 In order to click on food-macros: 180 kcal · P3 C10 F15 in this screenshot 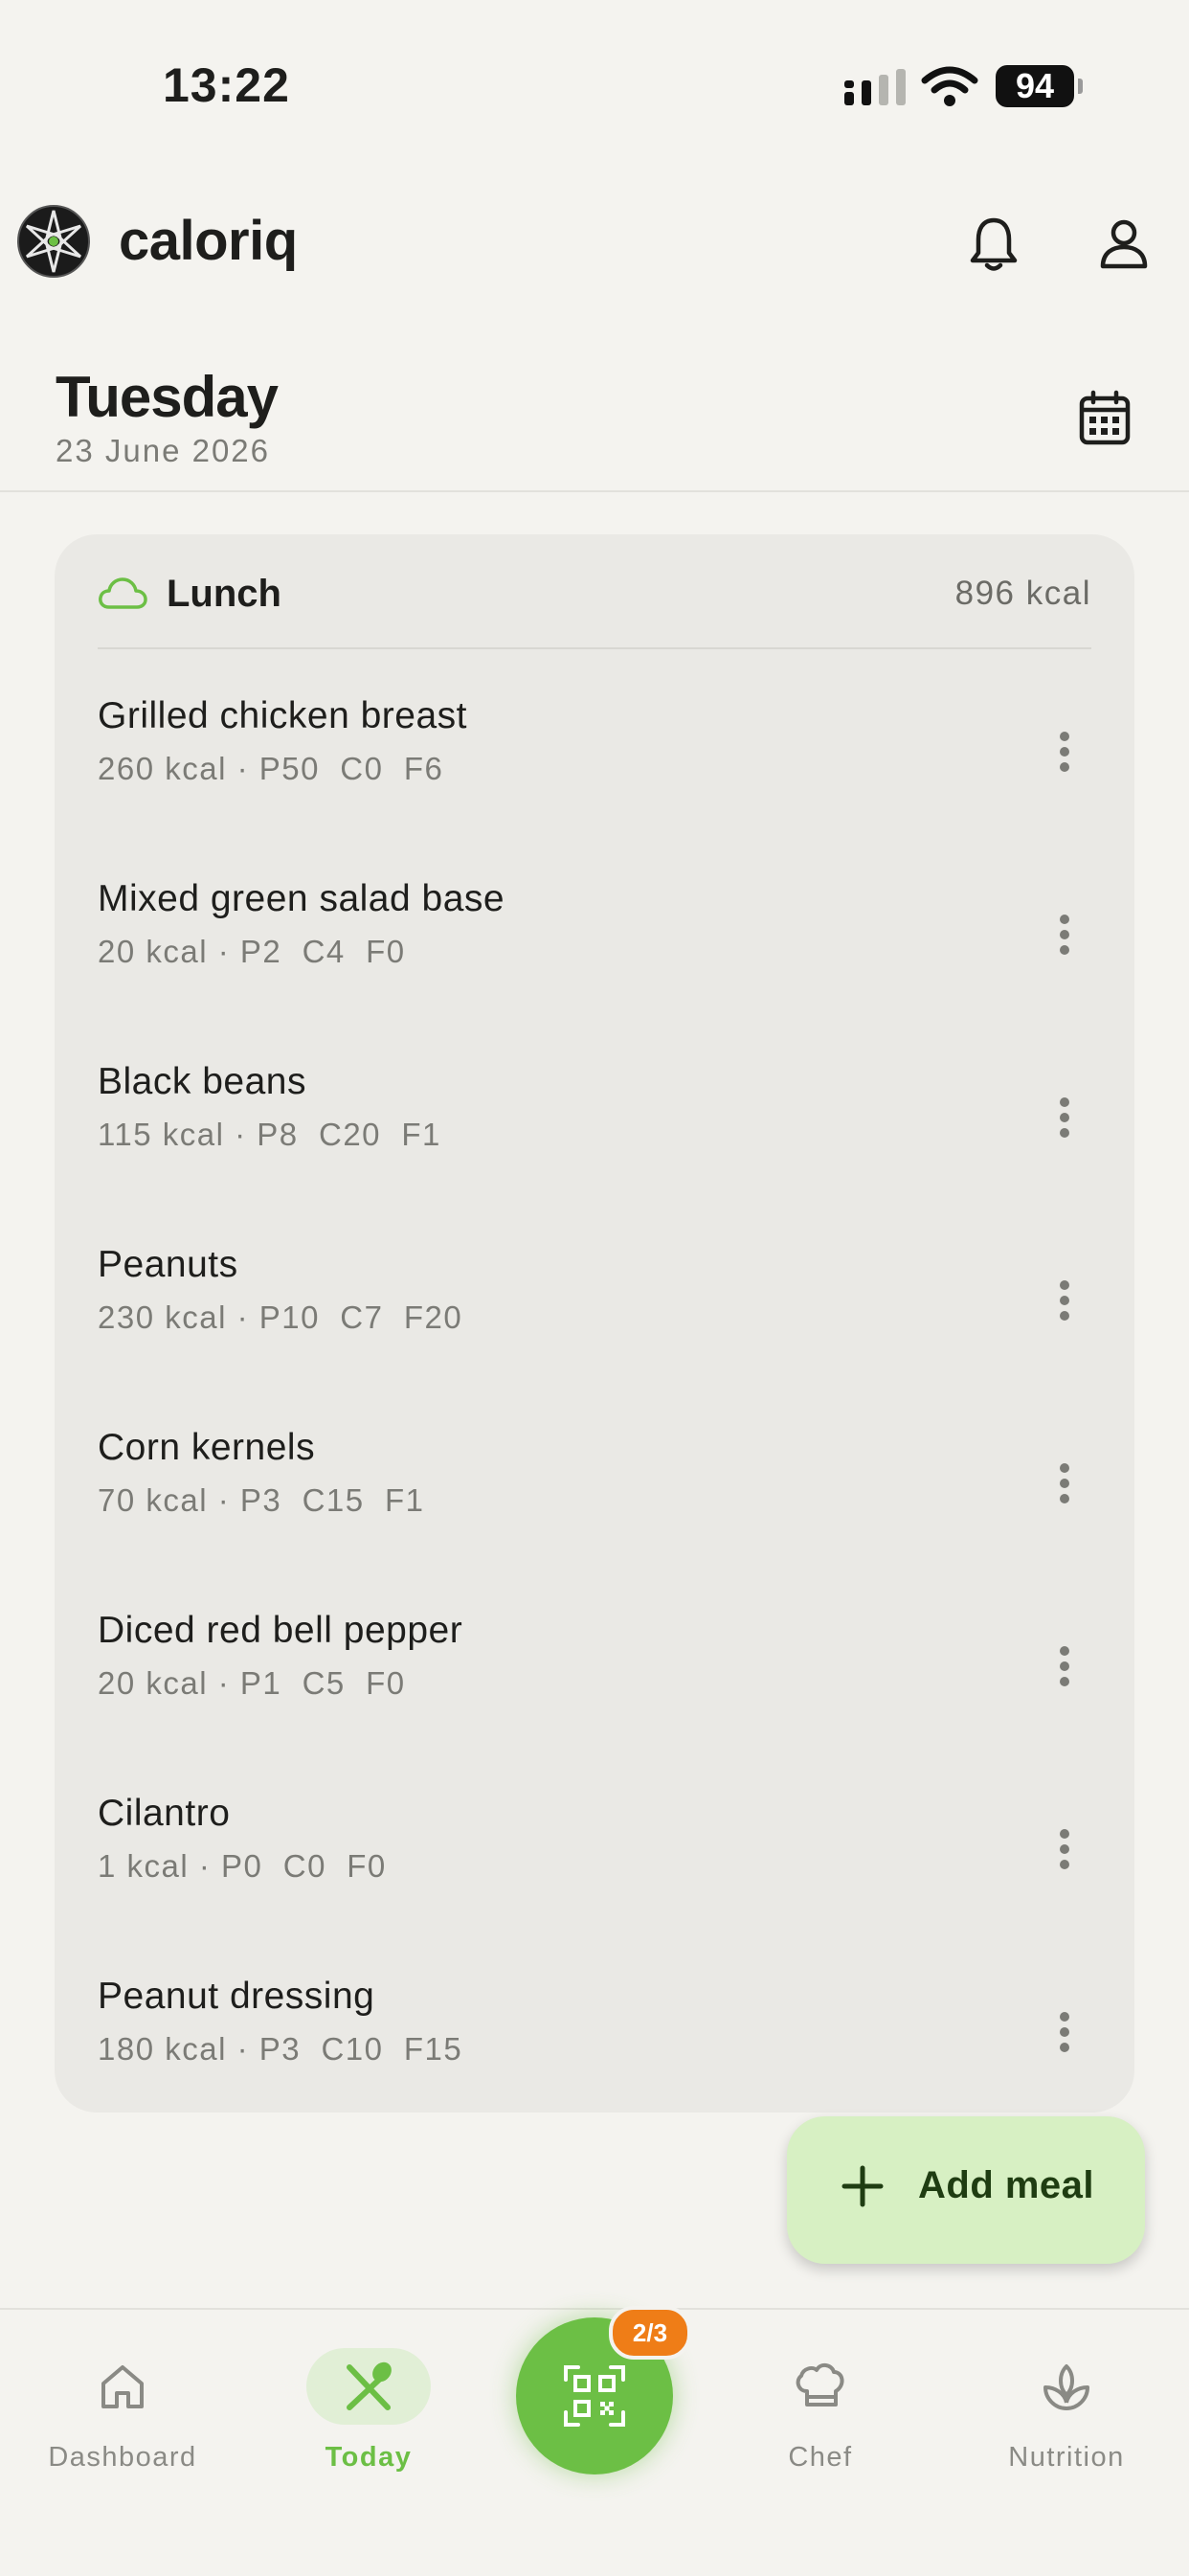, I will do `click(280, 2049)`.